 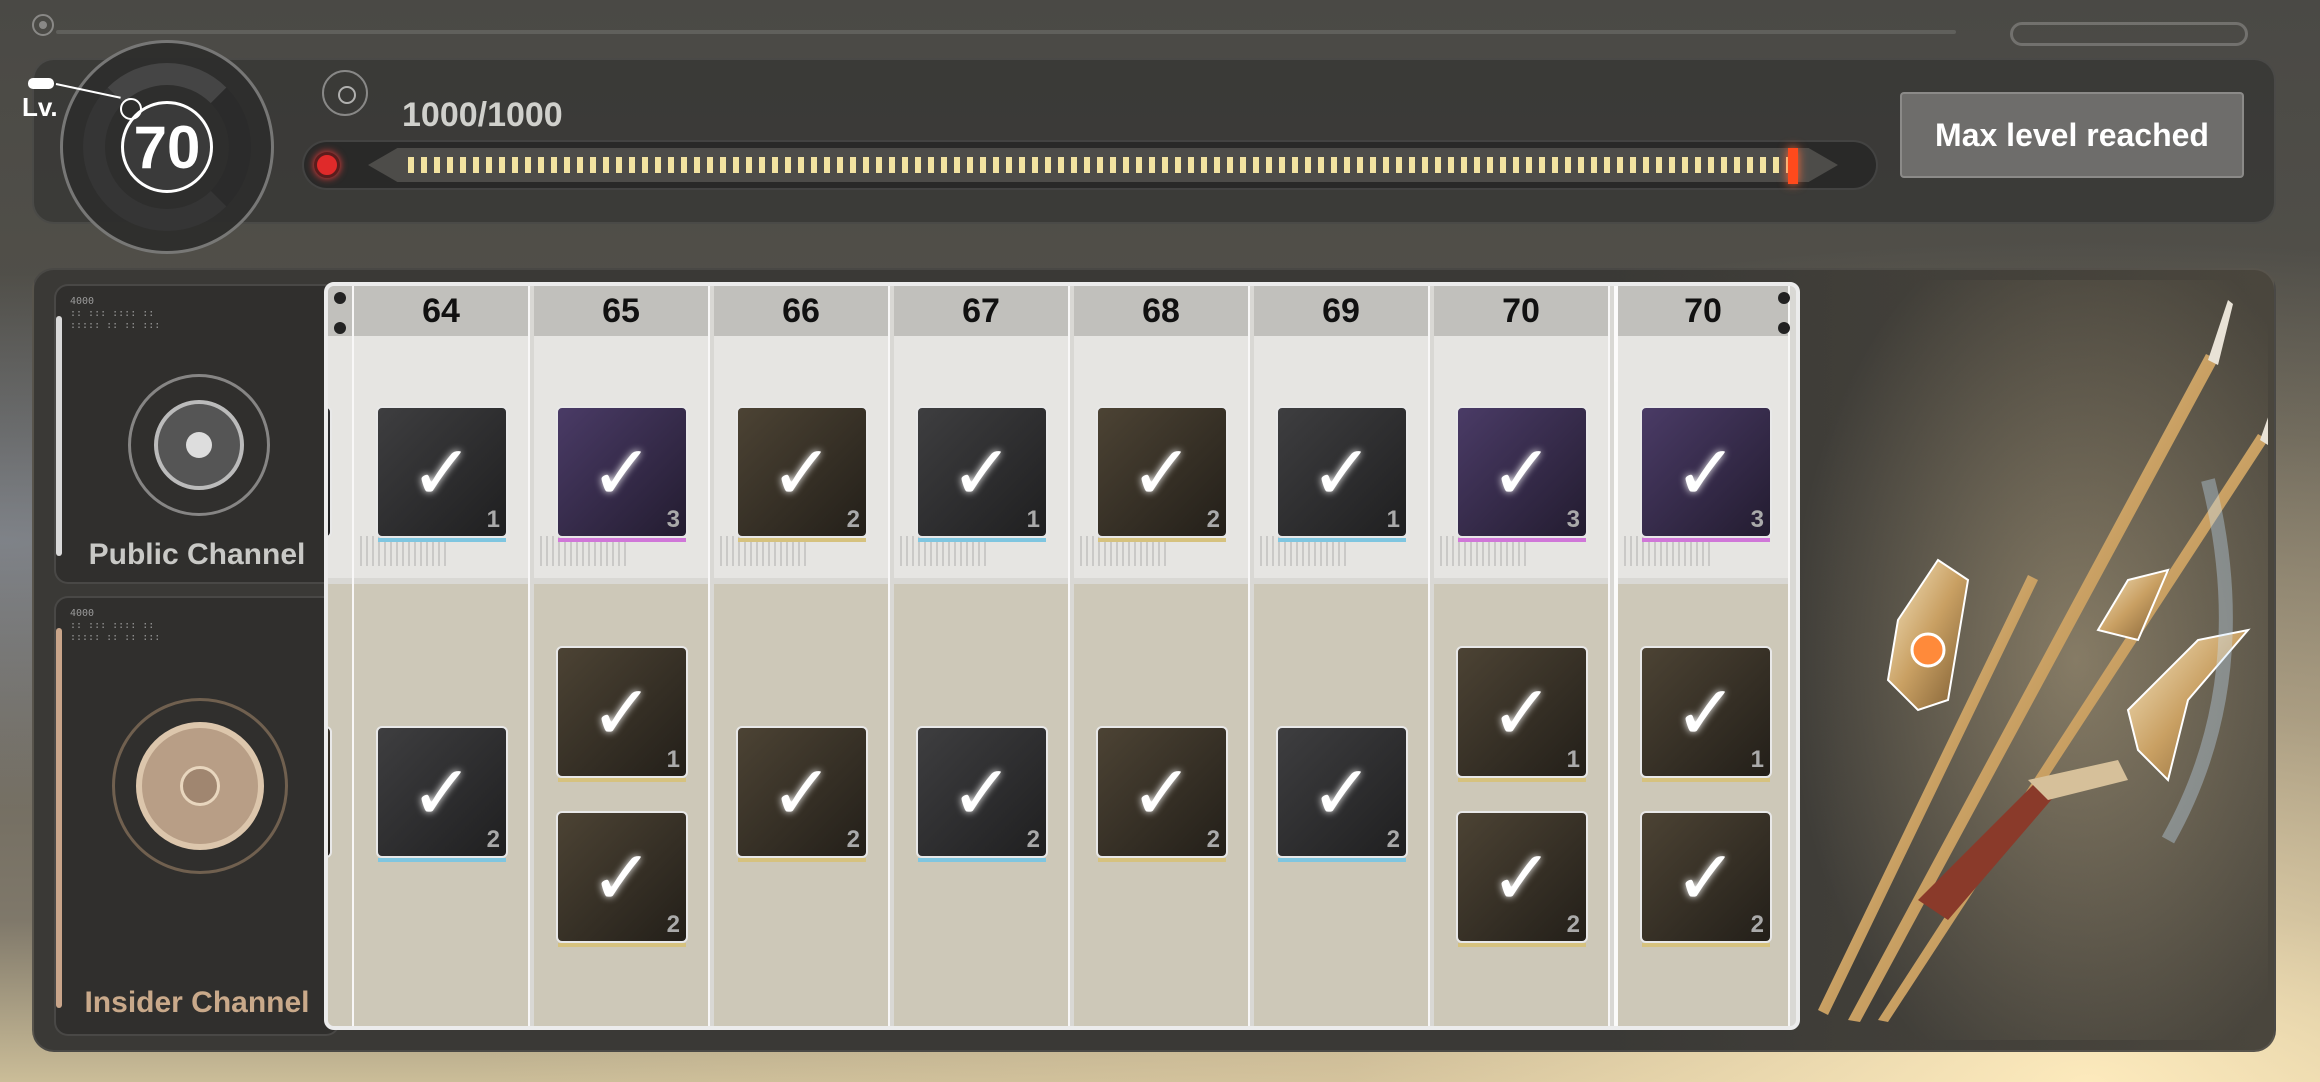 I want to click on level-ring-icon: 70, so click(x=167, y=147).